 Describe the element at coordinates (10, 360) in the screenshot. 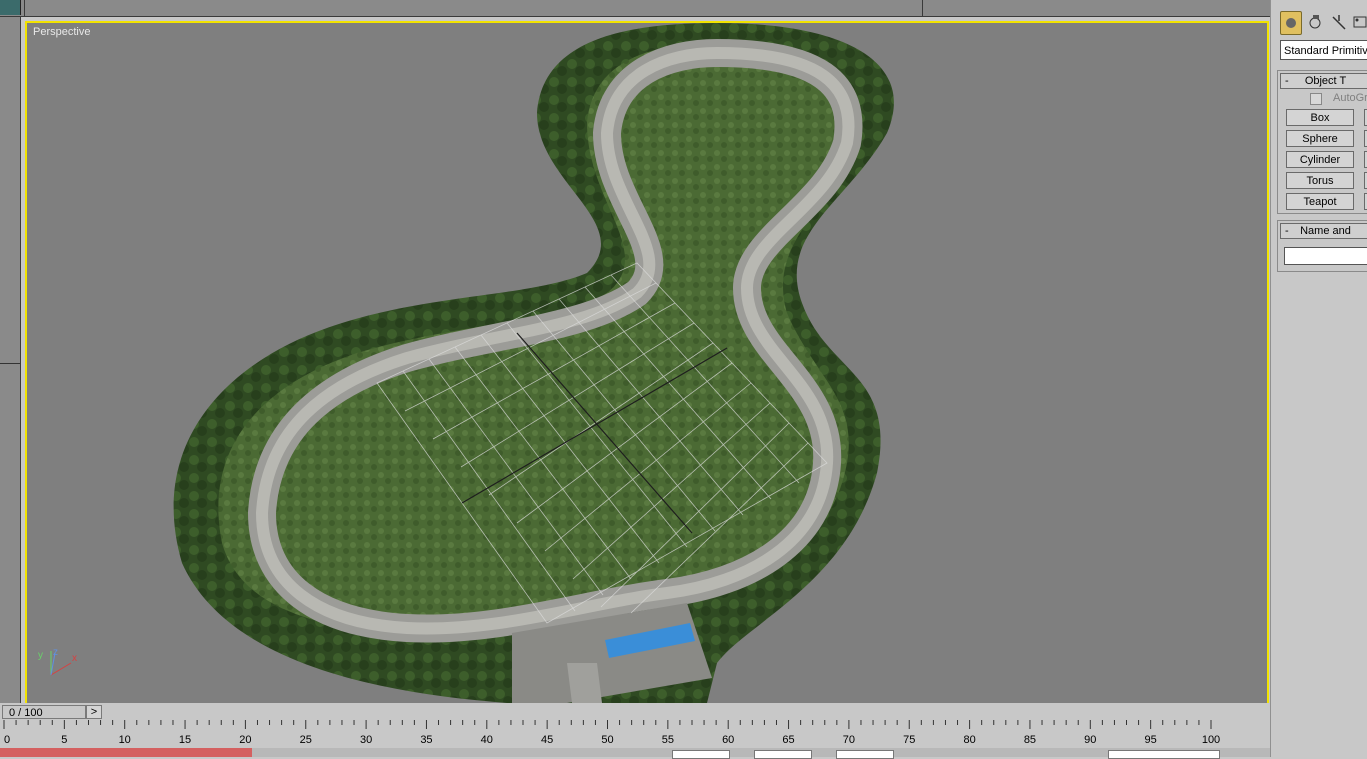

I see `viewport-left-bar` at that location.